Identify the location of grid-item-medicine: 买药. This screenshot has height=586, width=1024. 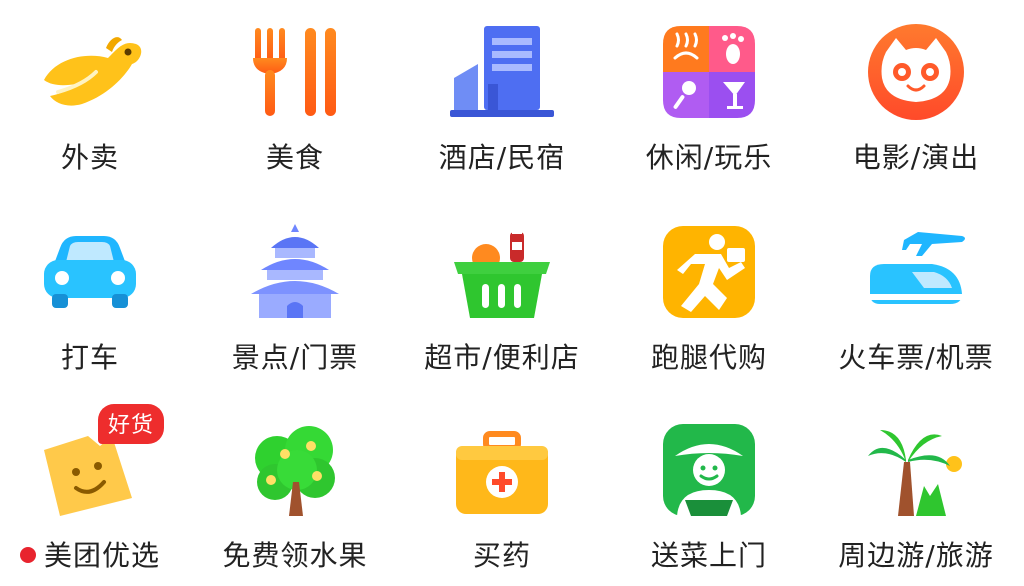
(502, 488).